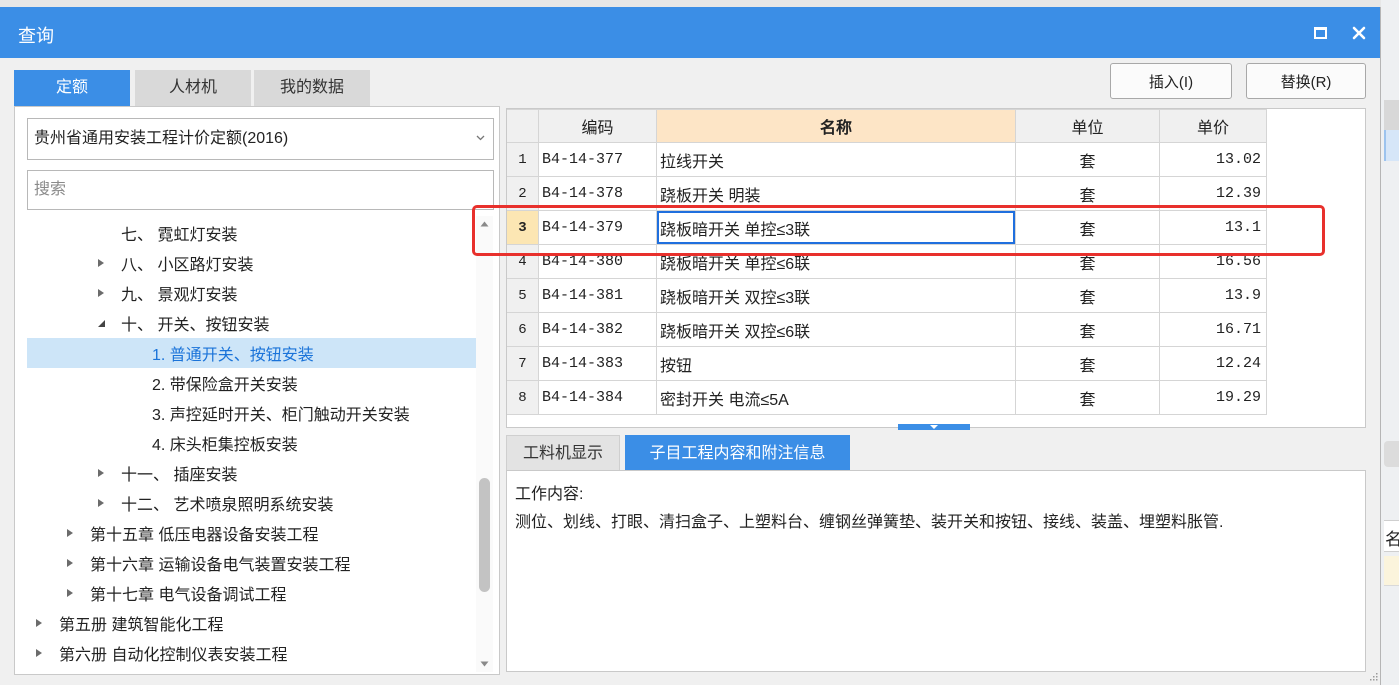 This screenshot has width=1399, height=685. Describe the element at coordinates (1359, 33) in the screenshot. I see `close-icon` at that location.